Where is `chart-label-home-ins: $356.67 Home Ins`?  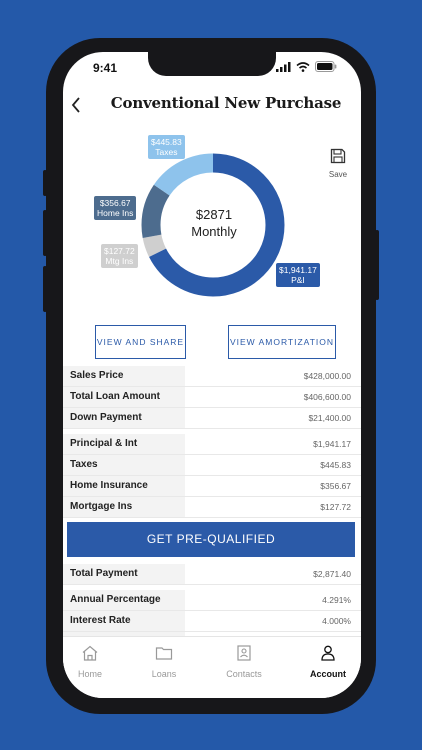 chart-label-home-ins: $356.67 Home Ins is located at coordinates (115, 208).